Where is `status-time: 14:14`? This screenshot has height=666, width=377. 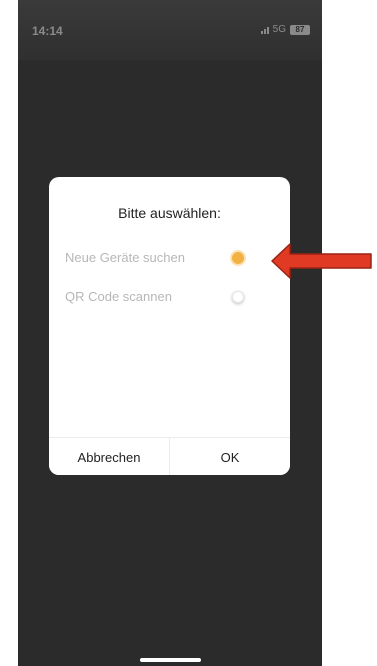
status-time: 14:14 is located at coordinates (47, 31).